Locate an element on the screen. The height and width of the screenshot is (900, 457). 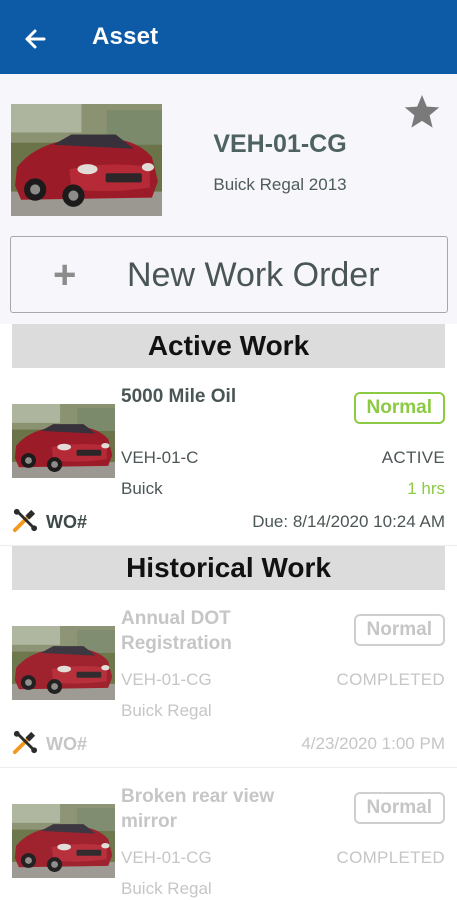
page-title: Asset is located at coordinates (125, 36).